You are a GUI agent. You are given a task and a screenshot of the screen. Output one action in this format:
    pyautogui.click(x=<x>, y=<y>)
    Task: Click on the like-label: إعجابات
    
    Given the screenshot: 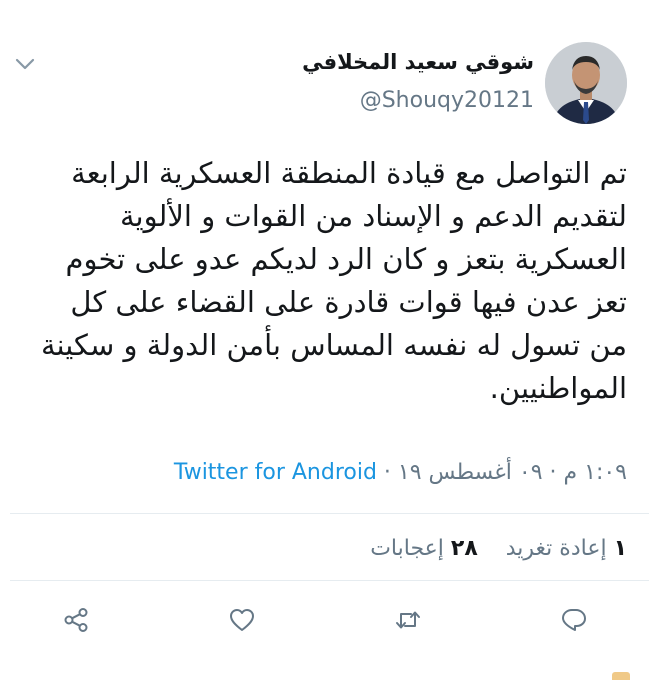 What is the action you would take?
    pyautogui.click(x=407, y=548)
    